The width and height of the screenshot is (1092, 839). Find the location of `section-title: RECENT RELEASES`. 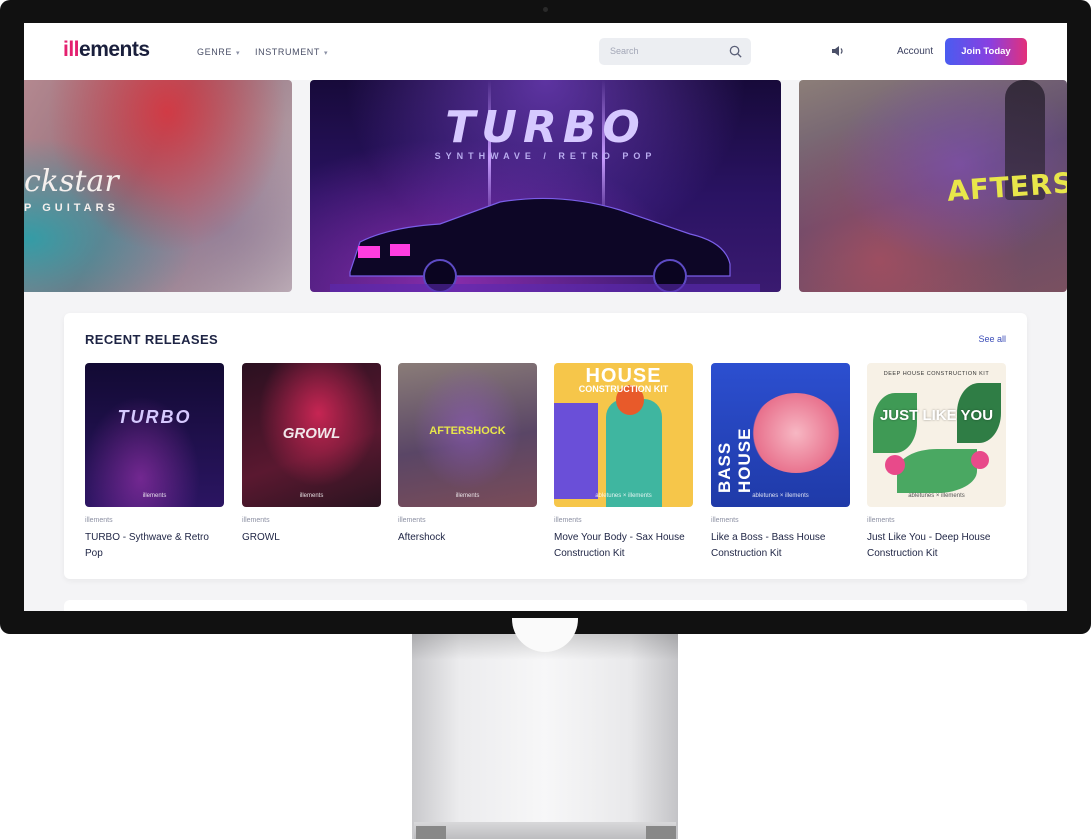

section-title: RECENT RELEASES is located at coordinates (152, 339).